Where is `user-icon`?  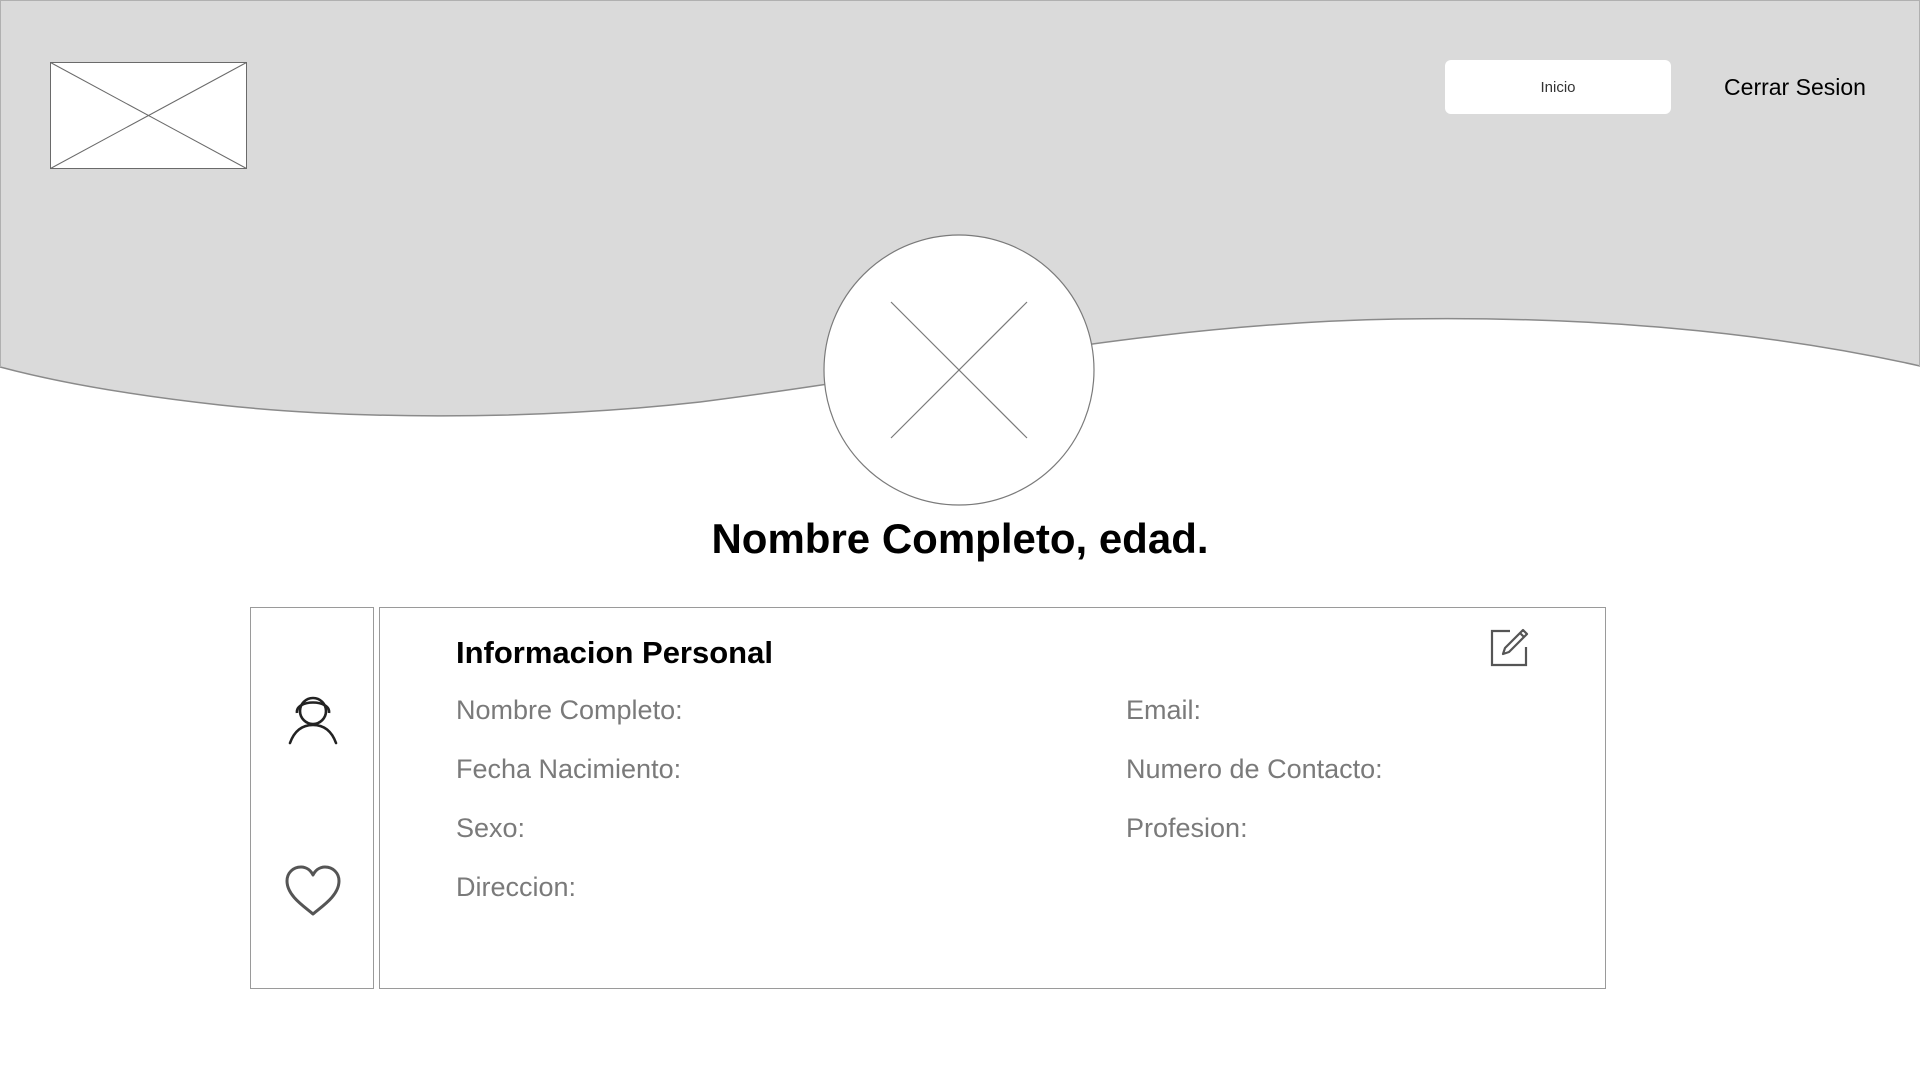
user-icon is located at coordinates (313, 720).